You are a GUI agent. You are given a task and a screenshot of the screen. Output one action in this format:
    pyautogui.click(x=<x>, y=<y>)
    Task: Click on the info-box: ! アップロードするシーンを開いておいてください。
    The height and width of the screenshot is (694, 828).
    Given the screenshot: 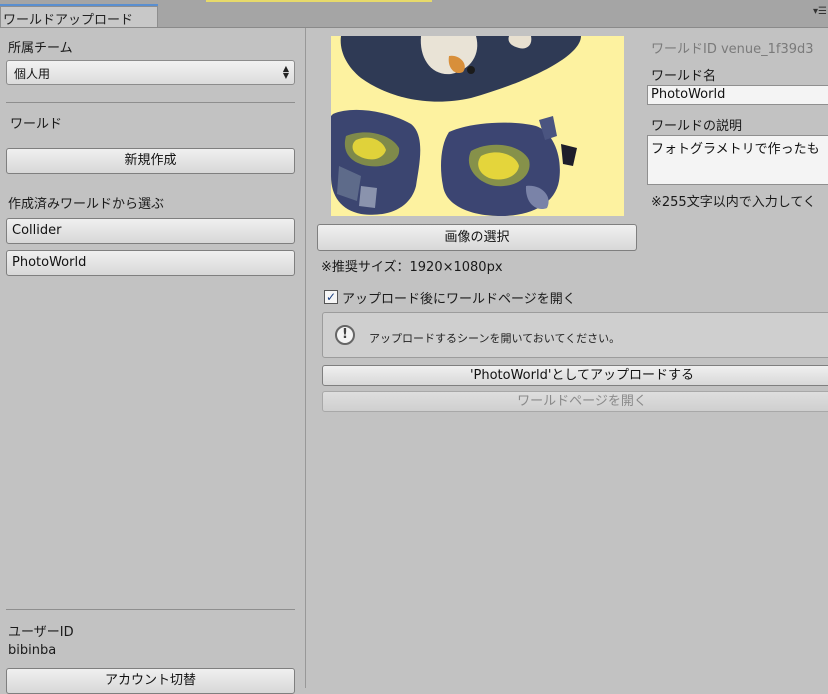 What is the action you would take?
    pyautogui.click(x=575, y=335)
    